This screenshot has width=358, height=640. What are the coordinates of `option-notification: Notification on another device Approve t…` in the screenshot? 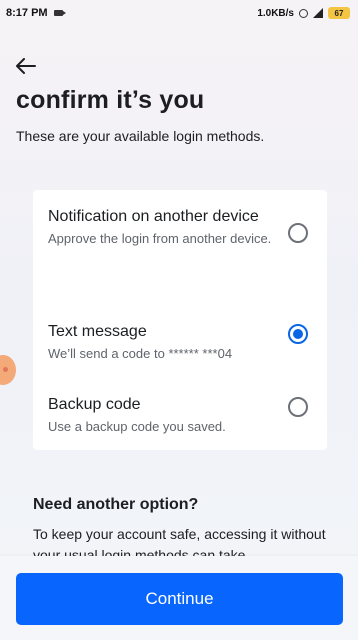 It's located at (182, 227).